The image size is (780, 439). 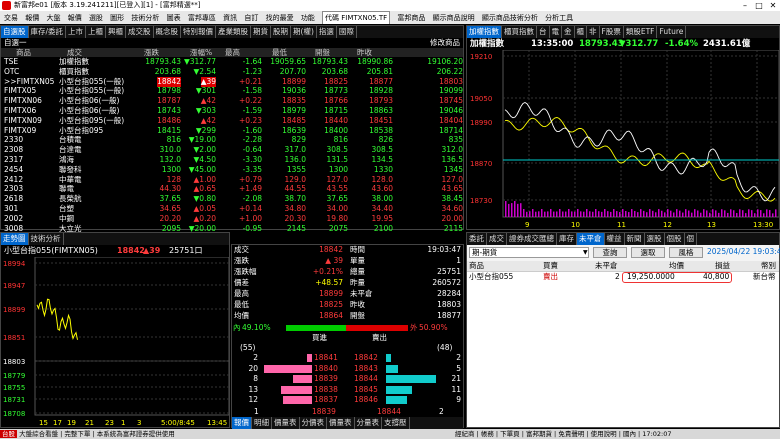 I want to click on menu-item: 富邦專區, so click(x=202, y=18).